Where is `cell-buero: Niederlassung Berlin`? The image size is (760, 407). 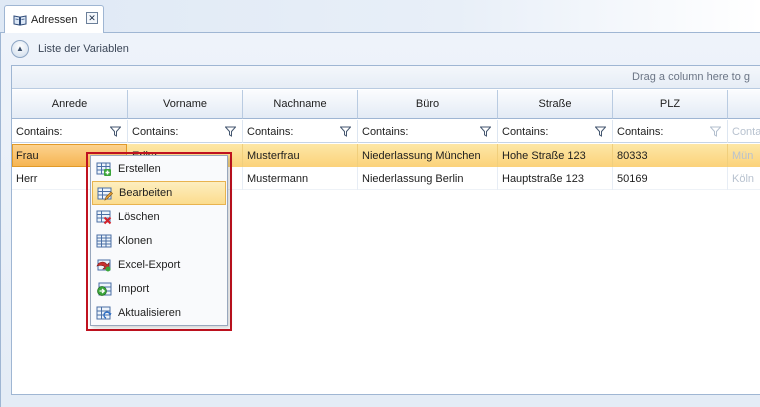
cell-buero: Niederlassung Berlin is located at coordinates (428, 178).